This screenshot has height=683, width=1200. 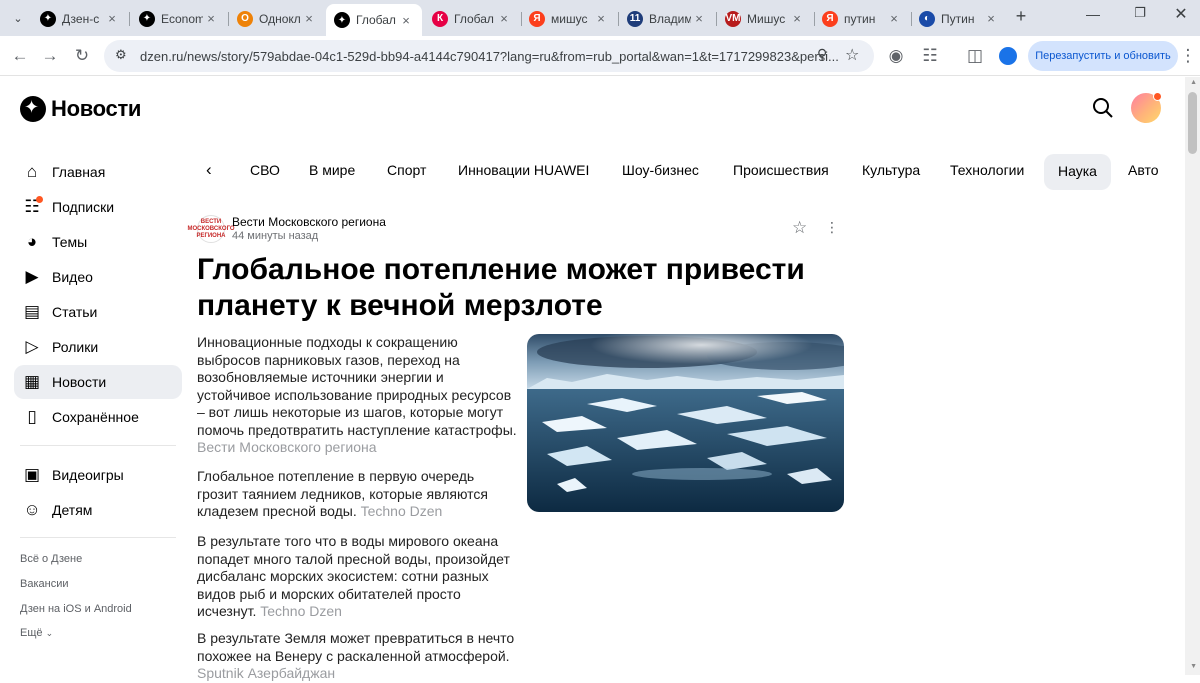 What do you see at coordinates (309, 222) in the screenshot?
I see `source-name: Вести Московского региона` at bounding box center [309, 222].